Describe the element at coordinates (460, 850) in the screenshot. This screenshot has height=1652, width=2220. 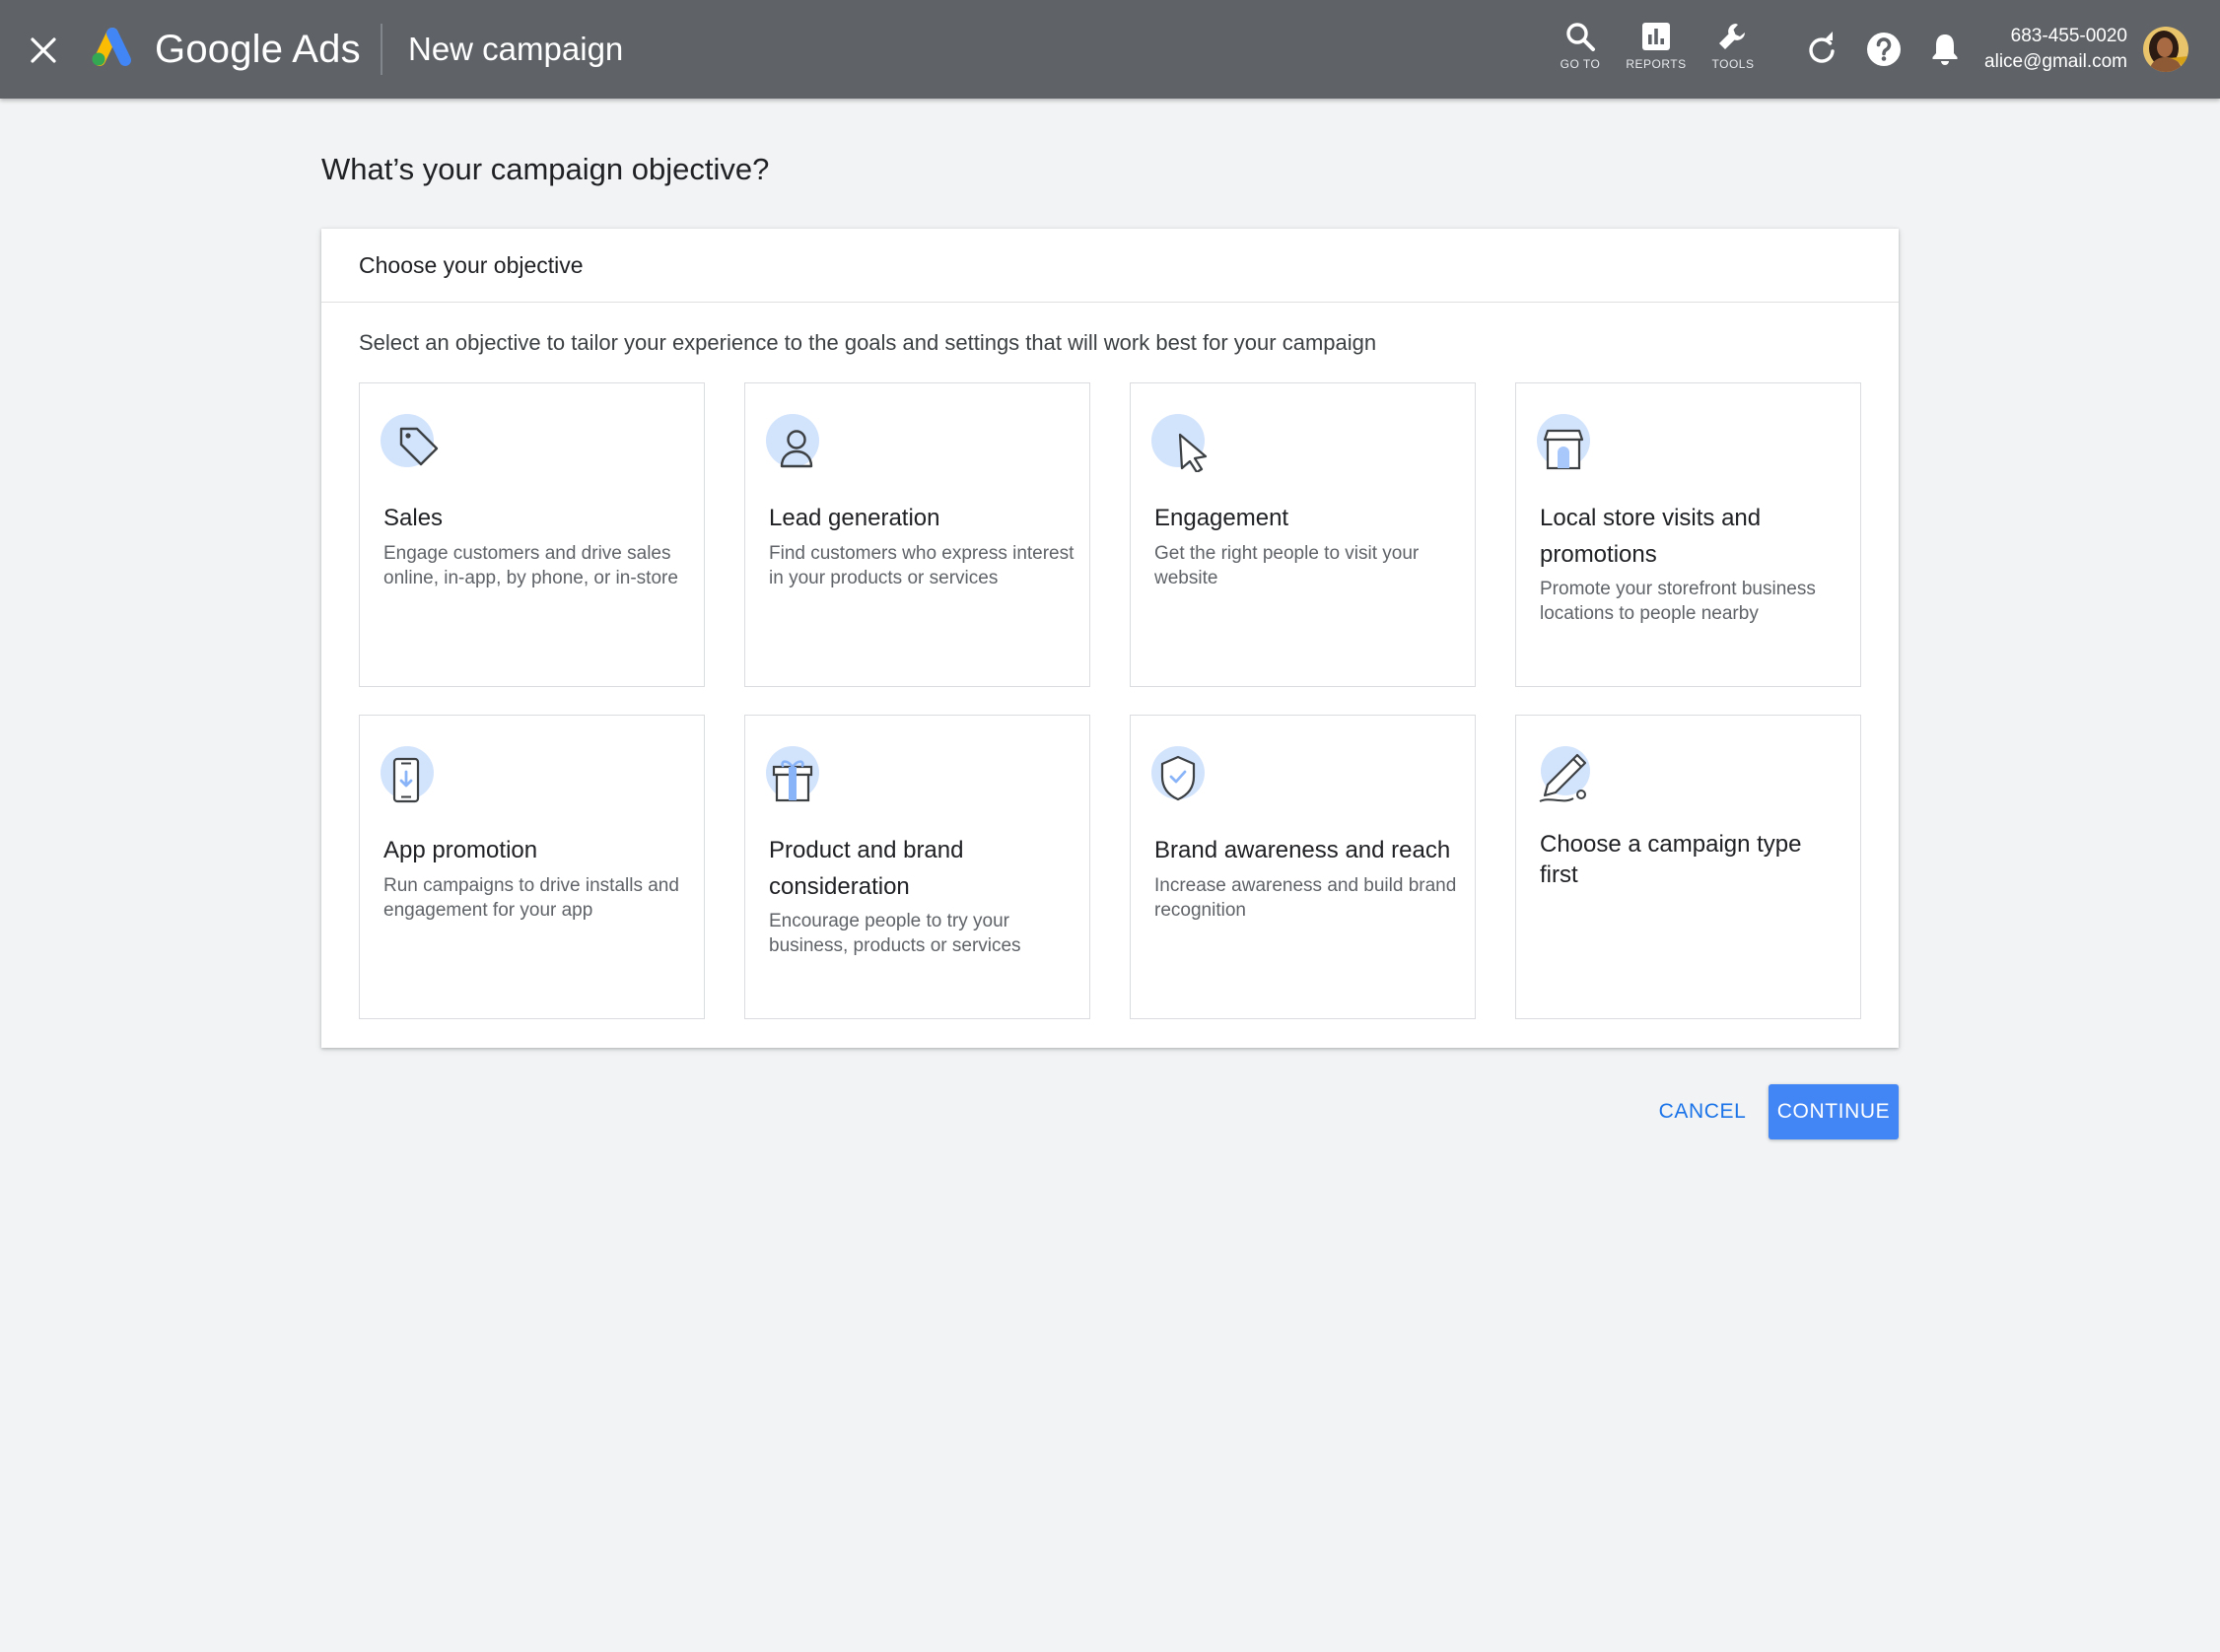
I see `objective-title: App promotion` at that location.